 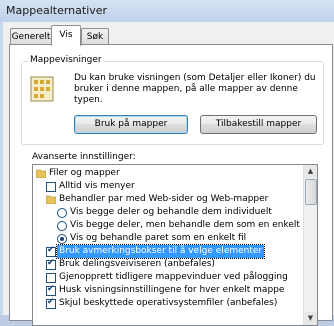 What do you see at coordinates (158, 238) in the screenshot?
I see `list-item-label: Vis og behandle paret som en enkelt fil` at bounding box center [158, 238].